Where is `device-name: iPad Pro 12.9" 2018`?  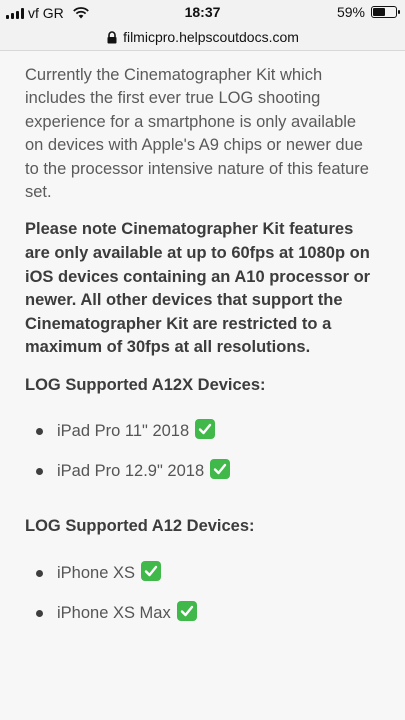
device-name: iPad Pro 12.9" 2018 is located at coordinates (131, 471).